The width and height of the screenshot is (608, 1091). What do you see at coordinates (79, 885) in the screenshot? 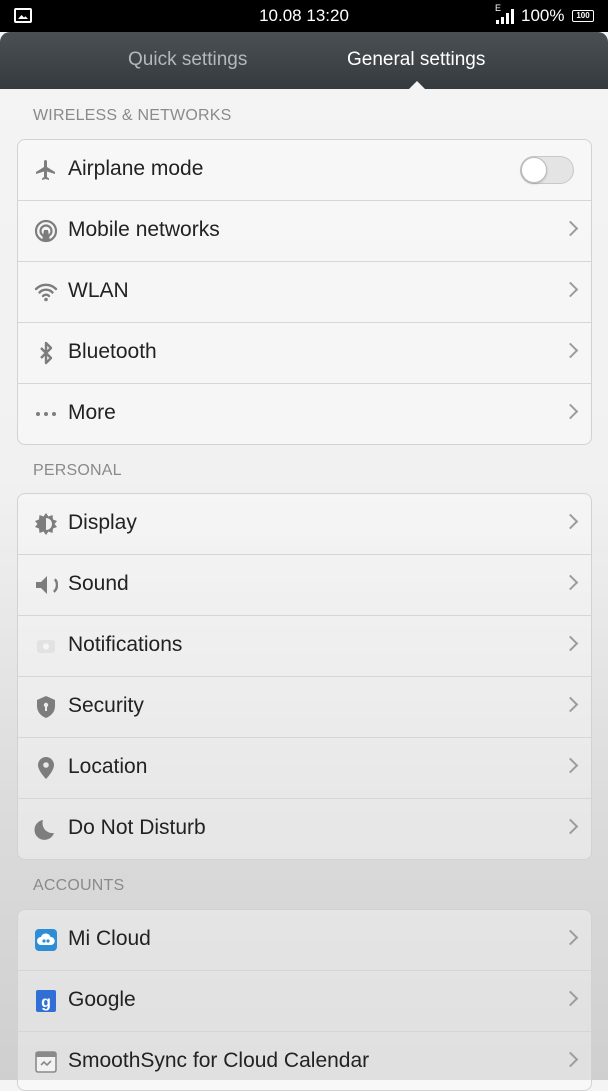
I see `section-header-accounts: ACCOUNTS` at bounding box center [79, 885].